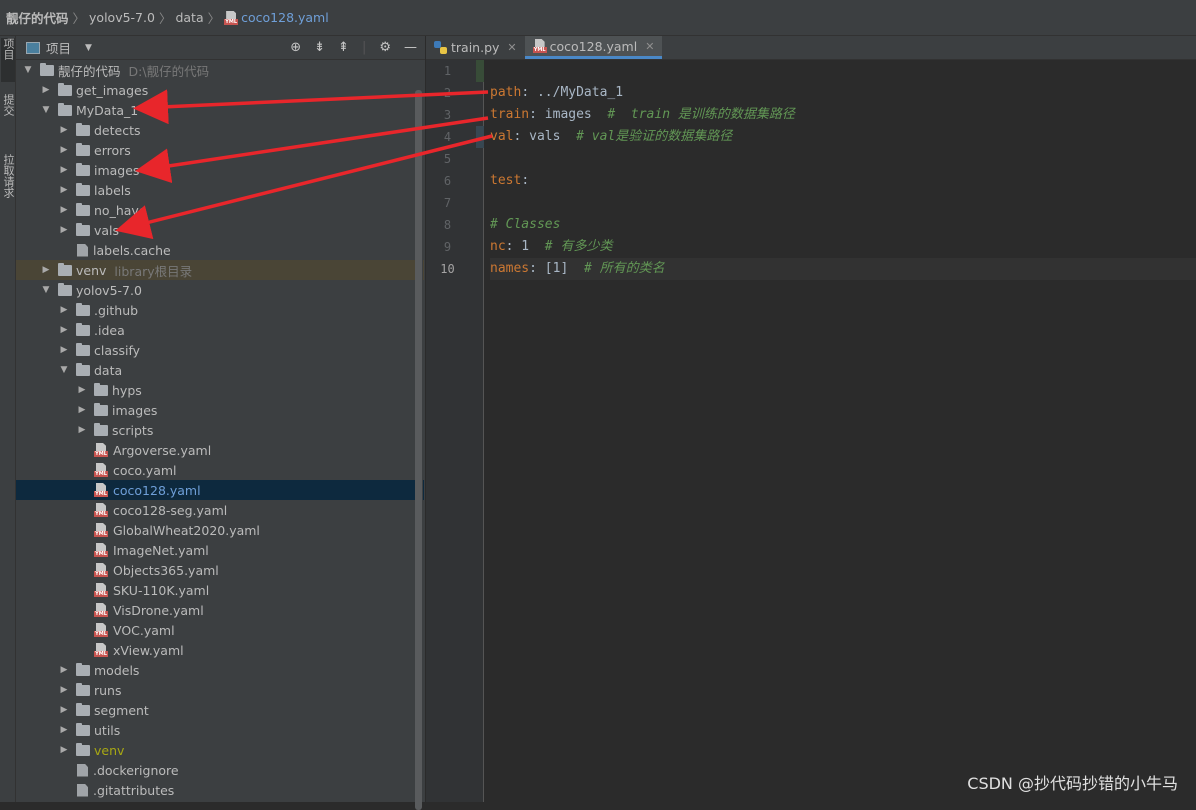 This screenshot has width=1196, height=810. Describe the element at coordinates (220, 110) in the screenshot. I see `tree-folder-item: ▼ MyData_1` at that location.